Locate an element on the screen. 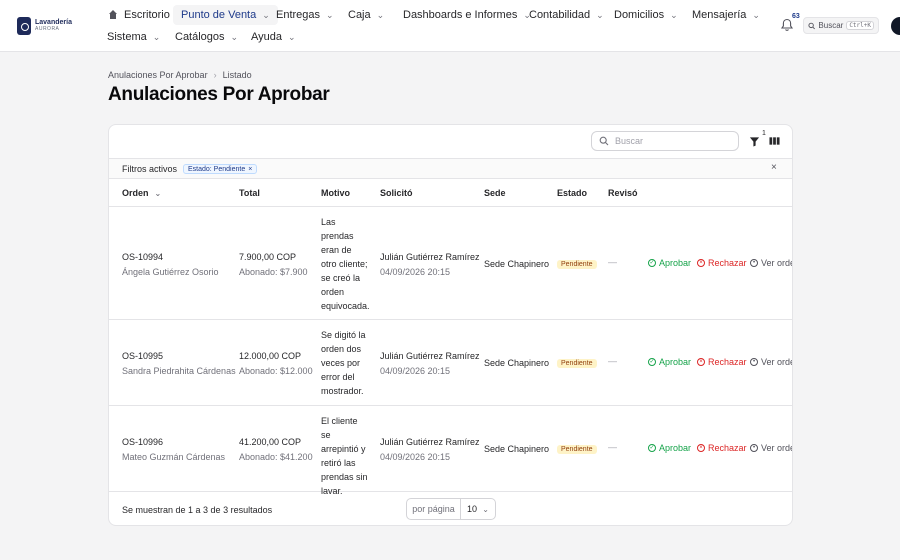  reject-label: Rechazar is located at coordinates (727, 362).